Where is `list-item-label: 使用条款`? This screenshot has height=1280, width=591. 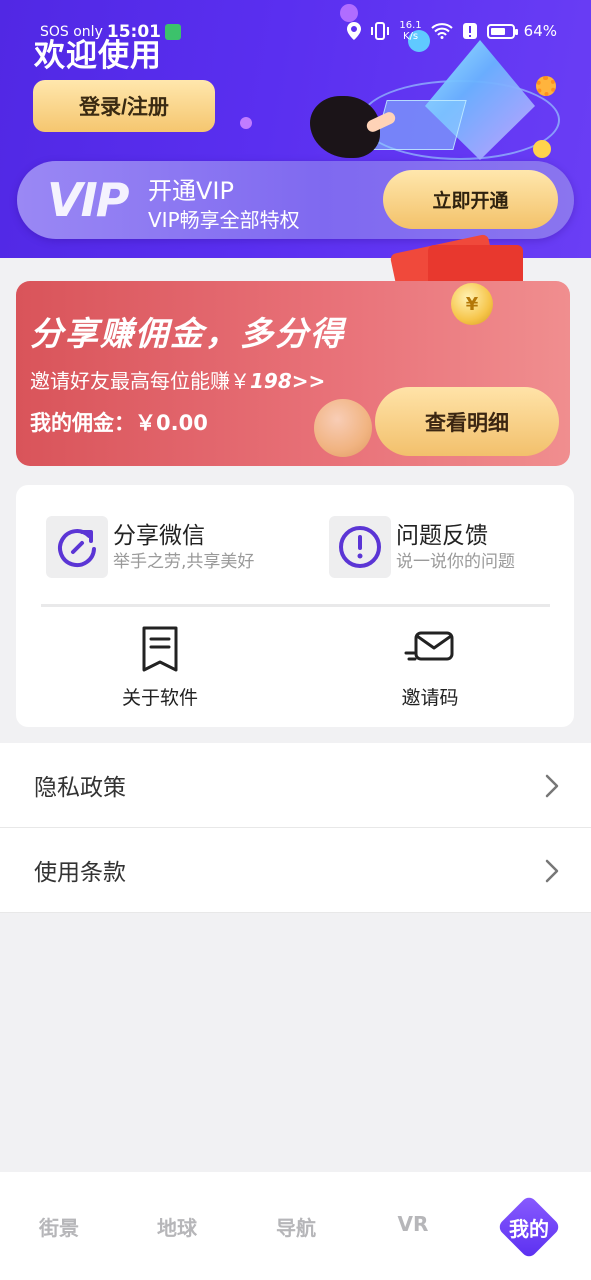
list-item-label: 使用条款 is located at coordinates (80, 873).